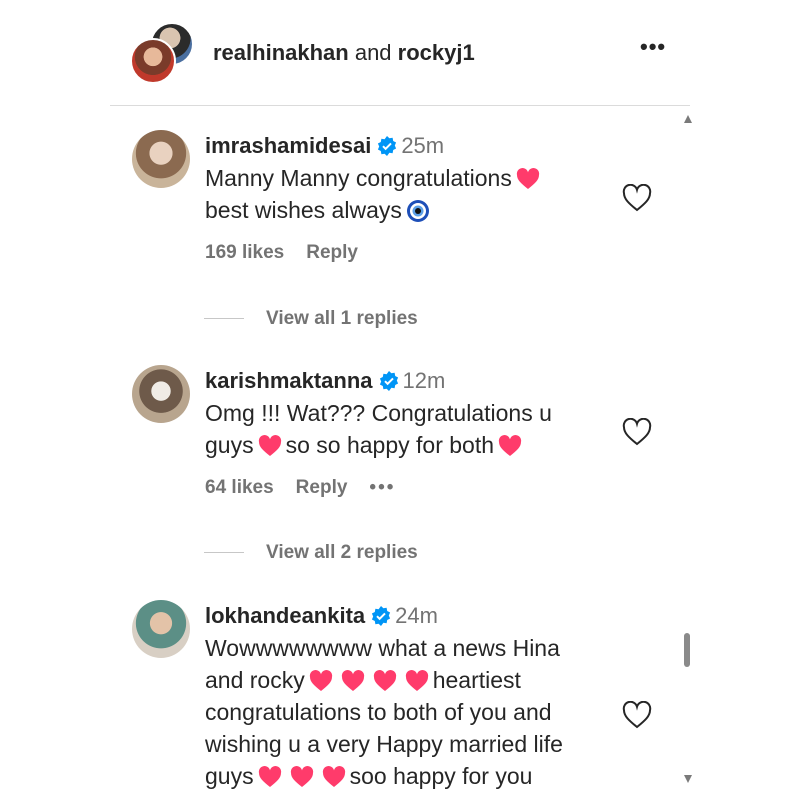  I want to click on scroll-thumb, so click(687, 650).